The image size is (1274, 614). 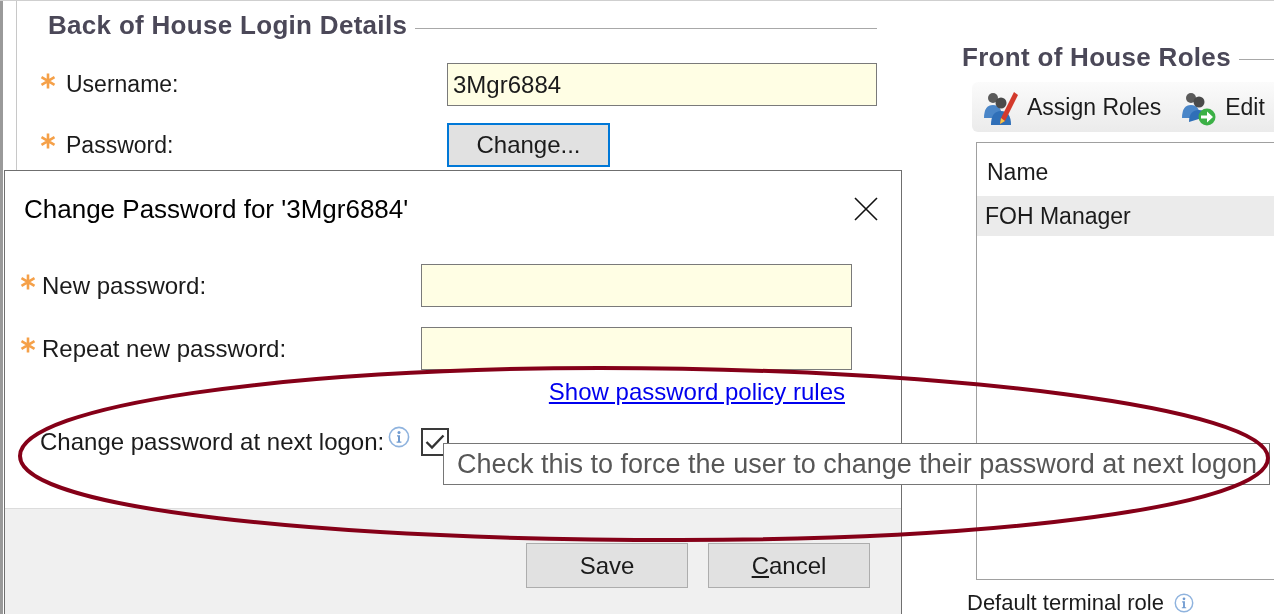 I want to click on checkmark-icon, so click(x=435, y=442).